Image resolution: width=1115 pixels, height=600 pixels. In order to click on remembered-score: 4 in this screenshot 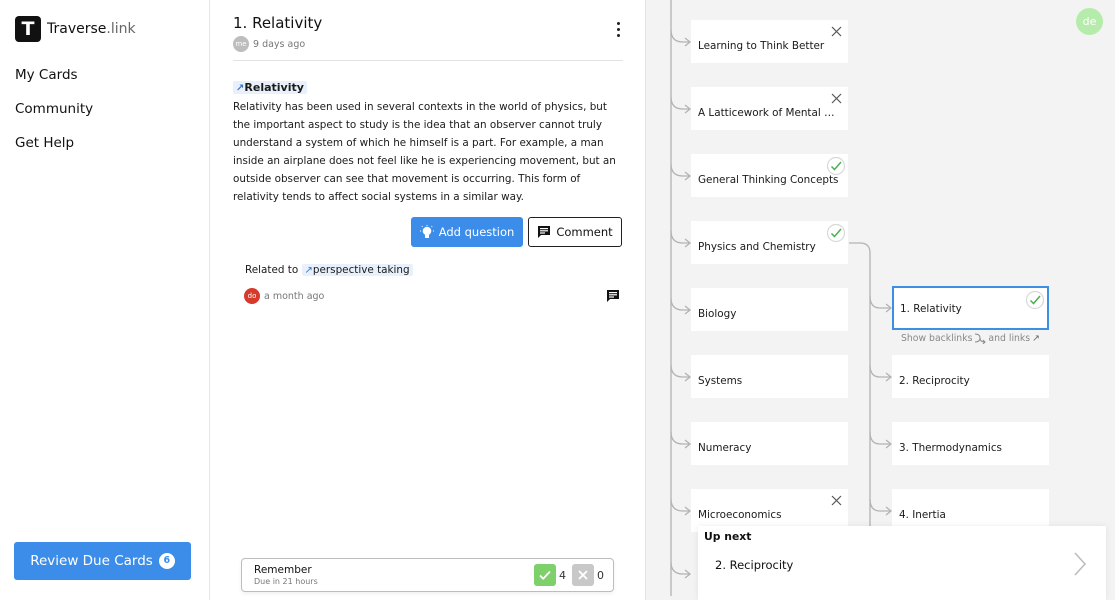, I will do `click(550, 575)`.